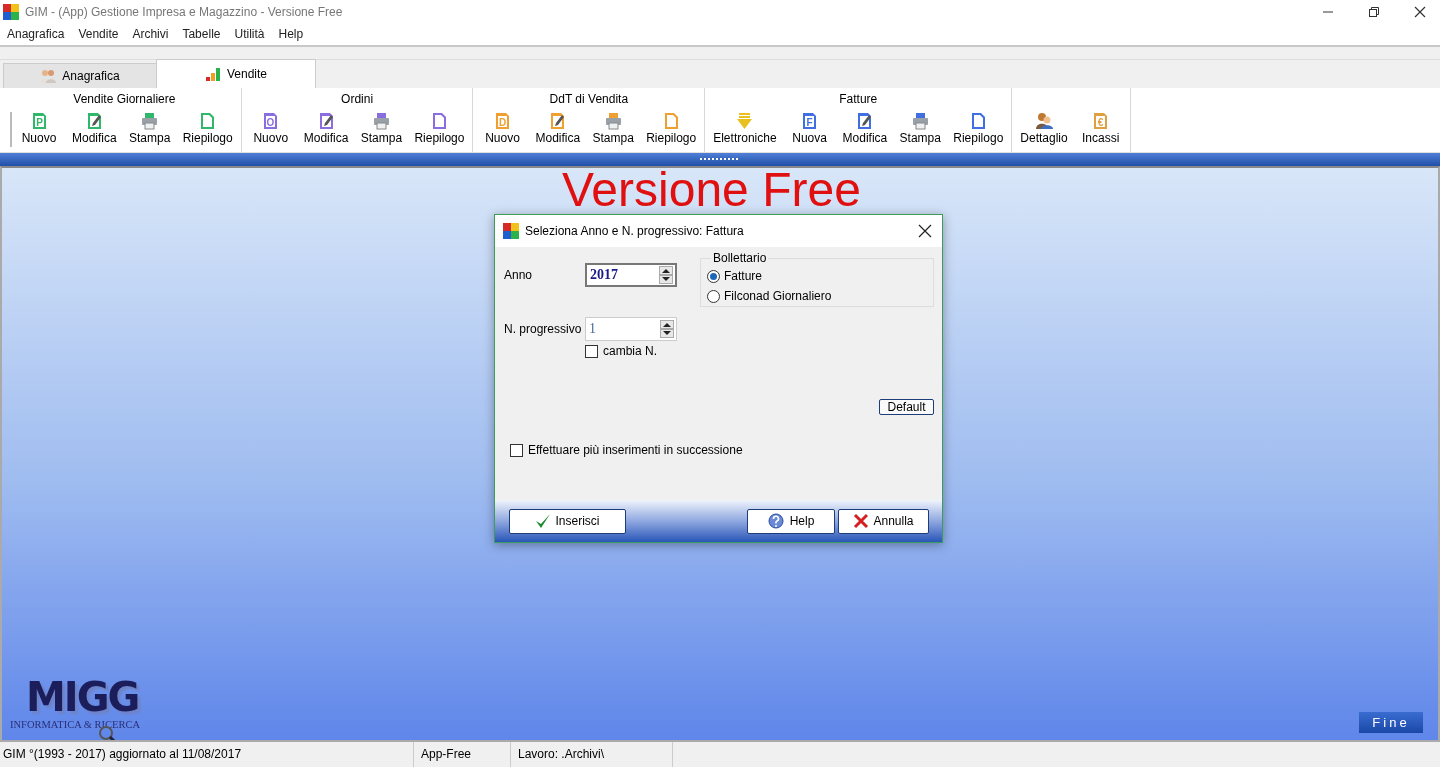  Describe the element at coordinates (720, 159) in the screenshot. I see `grip-icon` at that location.